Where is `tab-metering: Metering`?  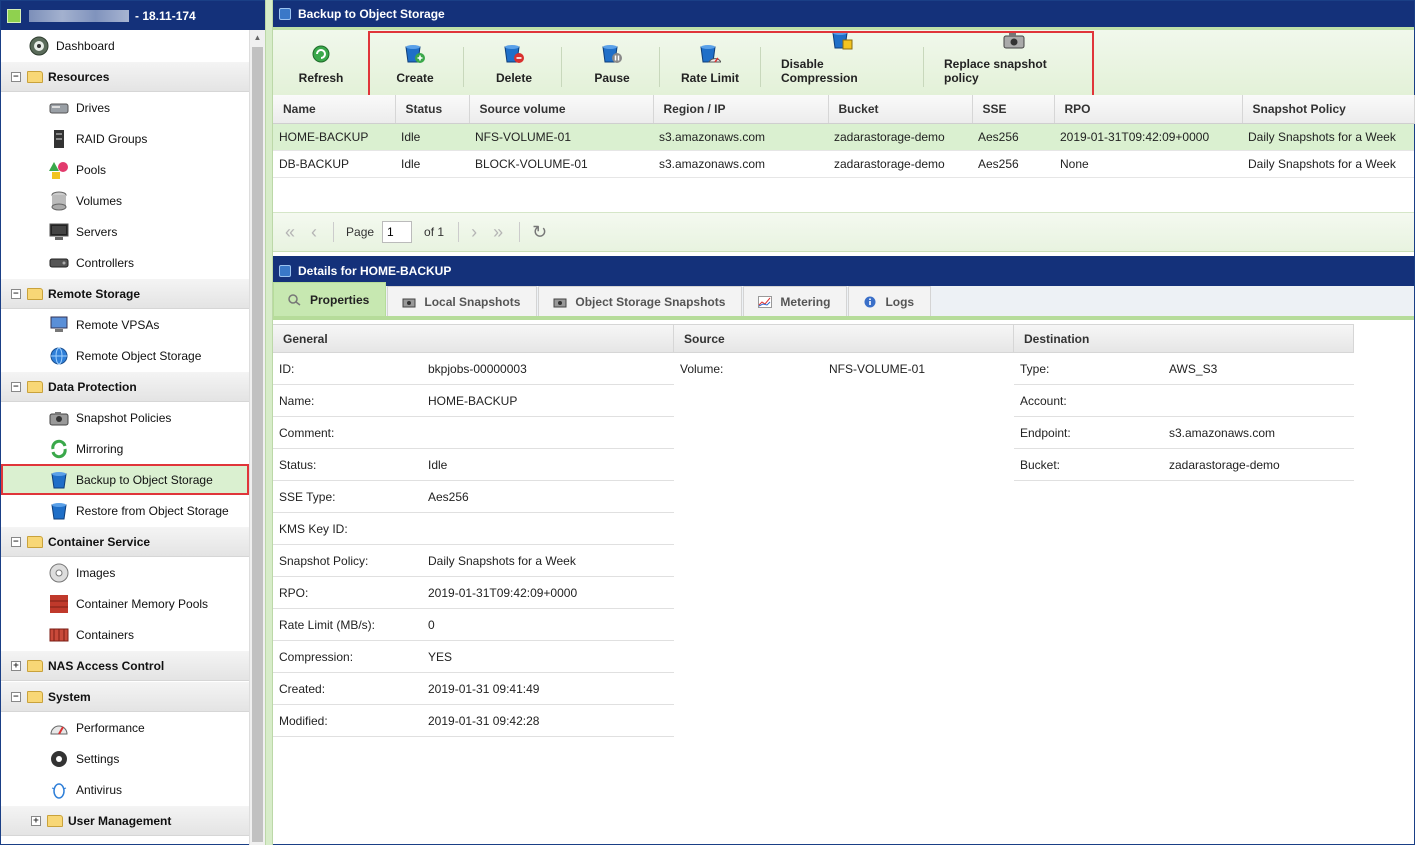
tab-metering: Metering is located at coordinates (795, 301).